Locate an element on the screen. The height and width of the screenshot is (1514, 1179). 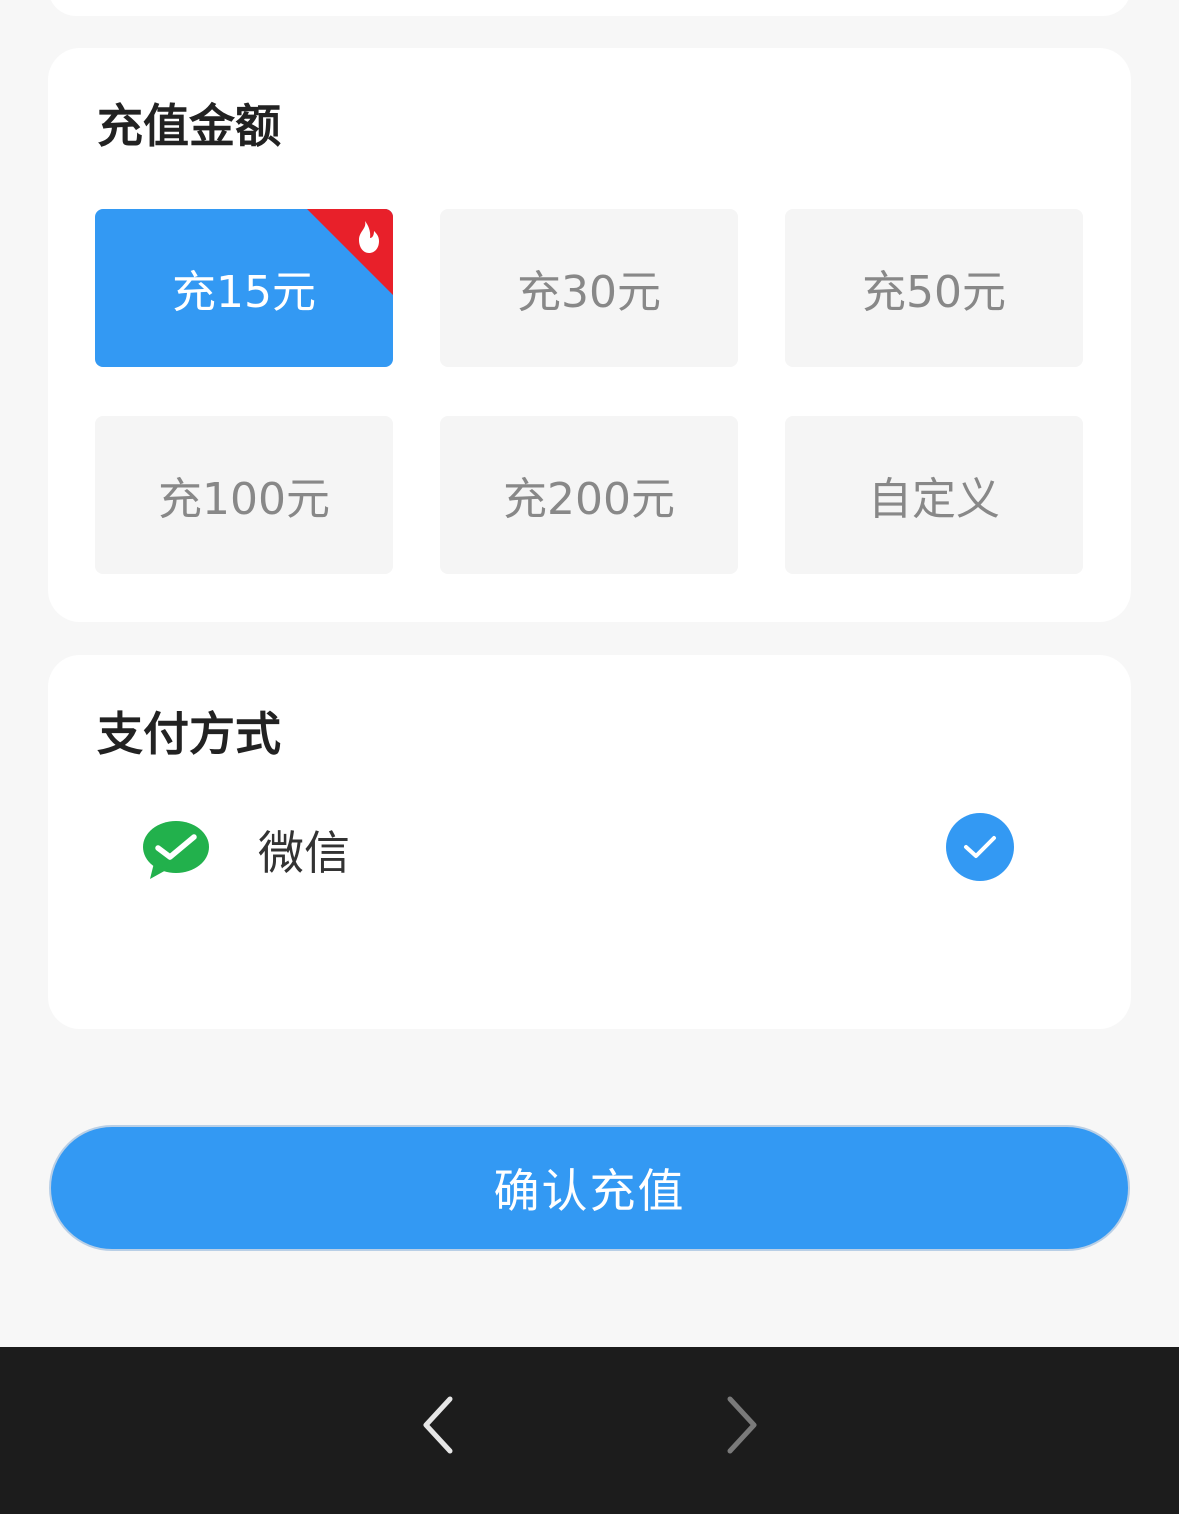
amount-option-30: 充30元 is located at coordinates (589, 288).